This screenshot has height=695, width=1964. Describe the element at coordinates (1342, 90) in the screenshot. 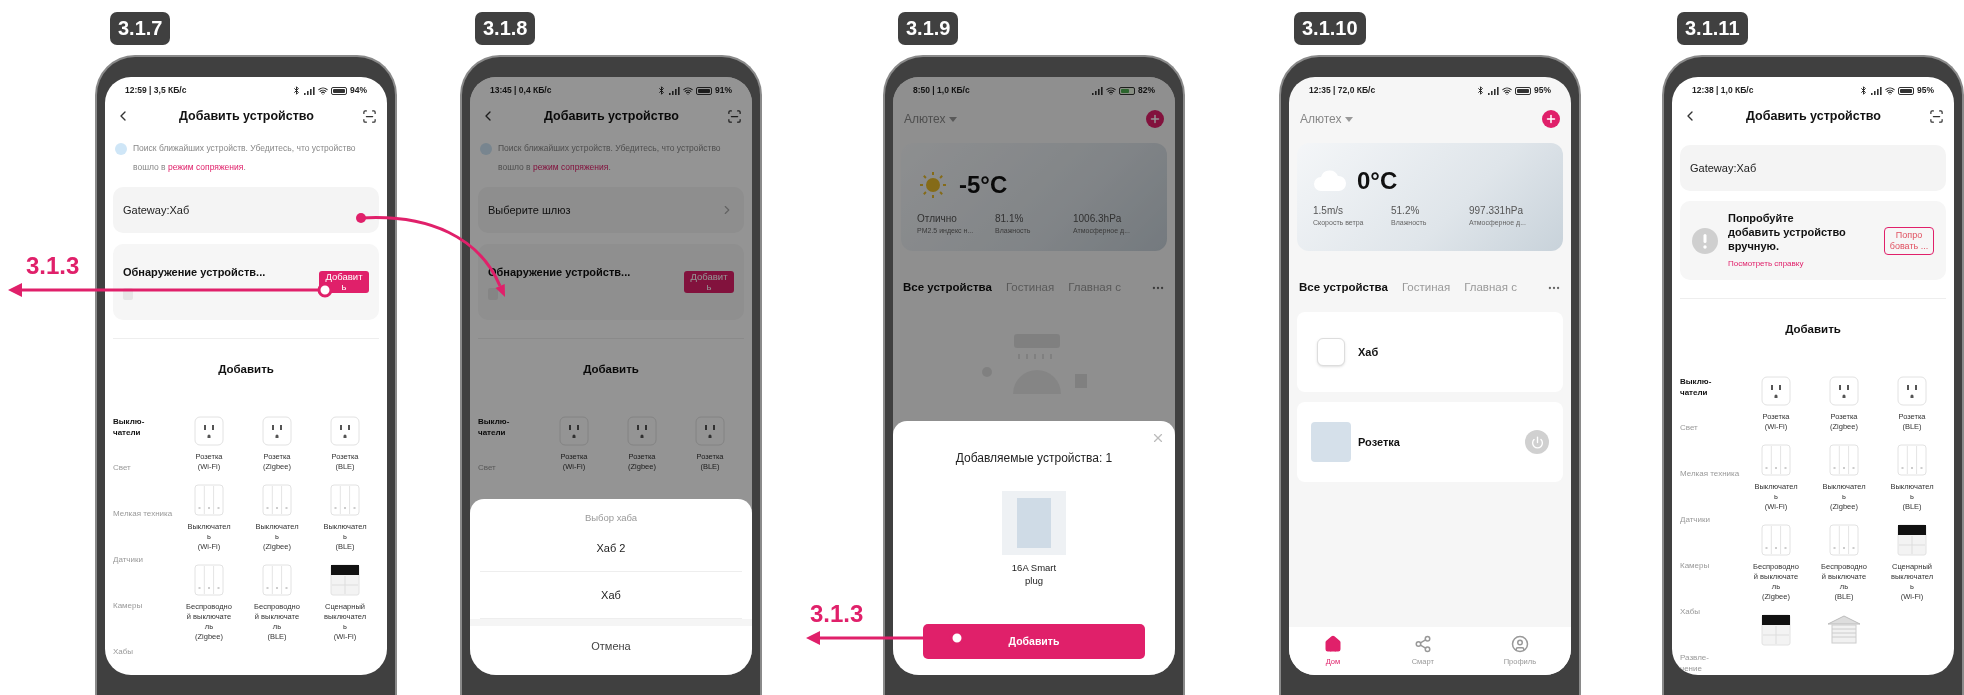

I see `status-time: 12:35 | 72,0 КБ/с` at that location.